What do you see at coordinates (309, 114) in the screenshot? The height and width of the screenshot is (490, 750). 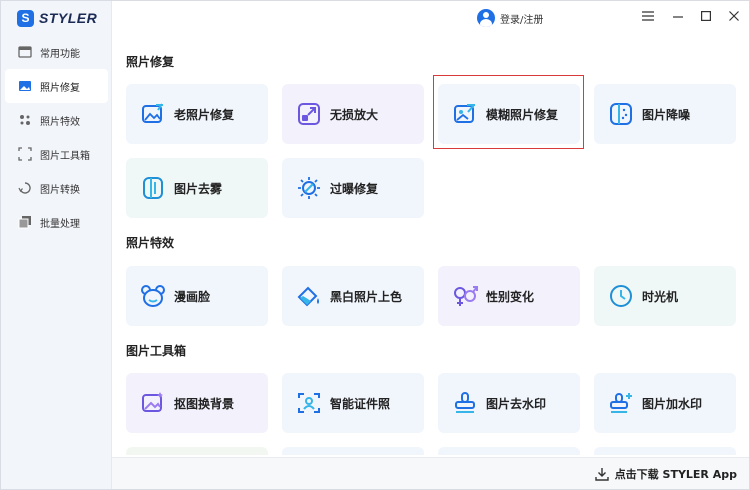 I see `enlarge-icon` at bounding box center [309, 114].